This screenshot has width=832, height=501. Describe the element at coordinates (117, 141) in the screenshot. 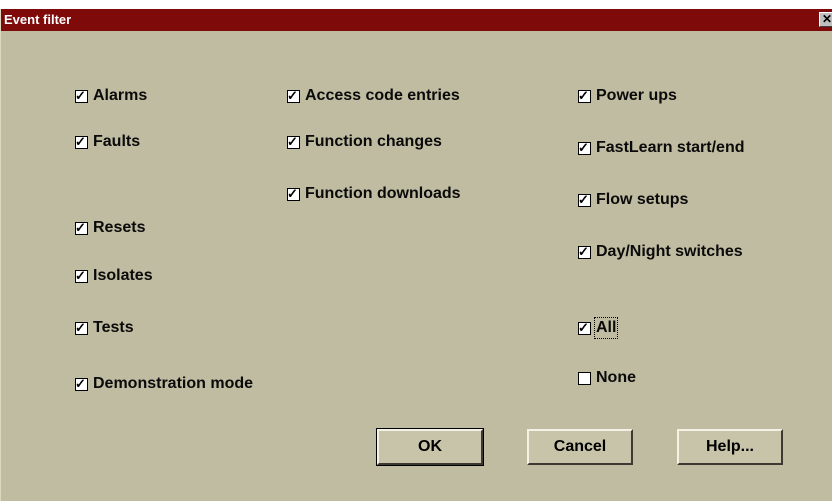

I see `checkbox-label: Faults` at that location.